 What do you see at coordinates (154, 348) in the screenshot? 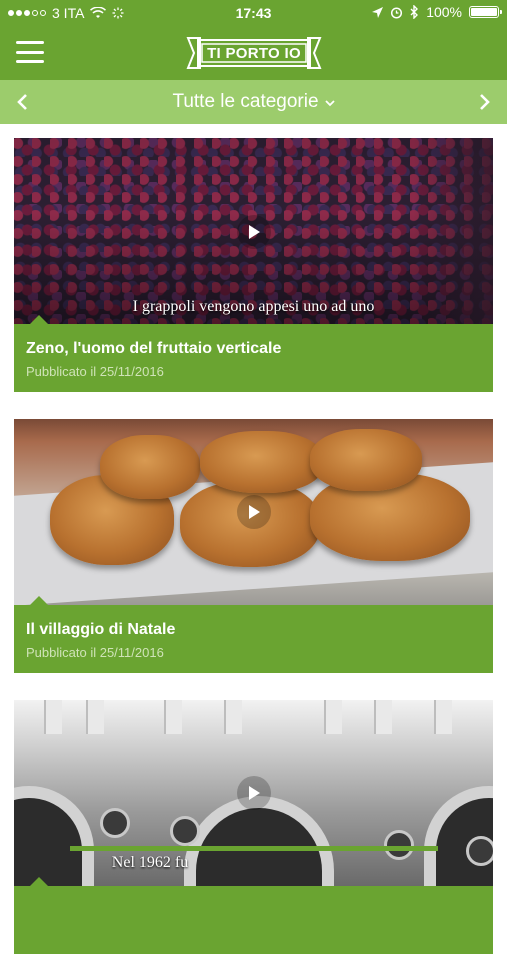
I see `card-title: Zeno, l'uomo del fruttaio verticale` at bounding box center [154, 348].